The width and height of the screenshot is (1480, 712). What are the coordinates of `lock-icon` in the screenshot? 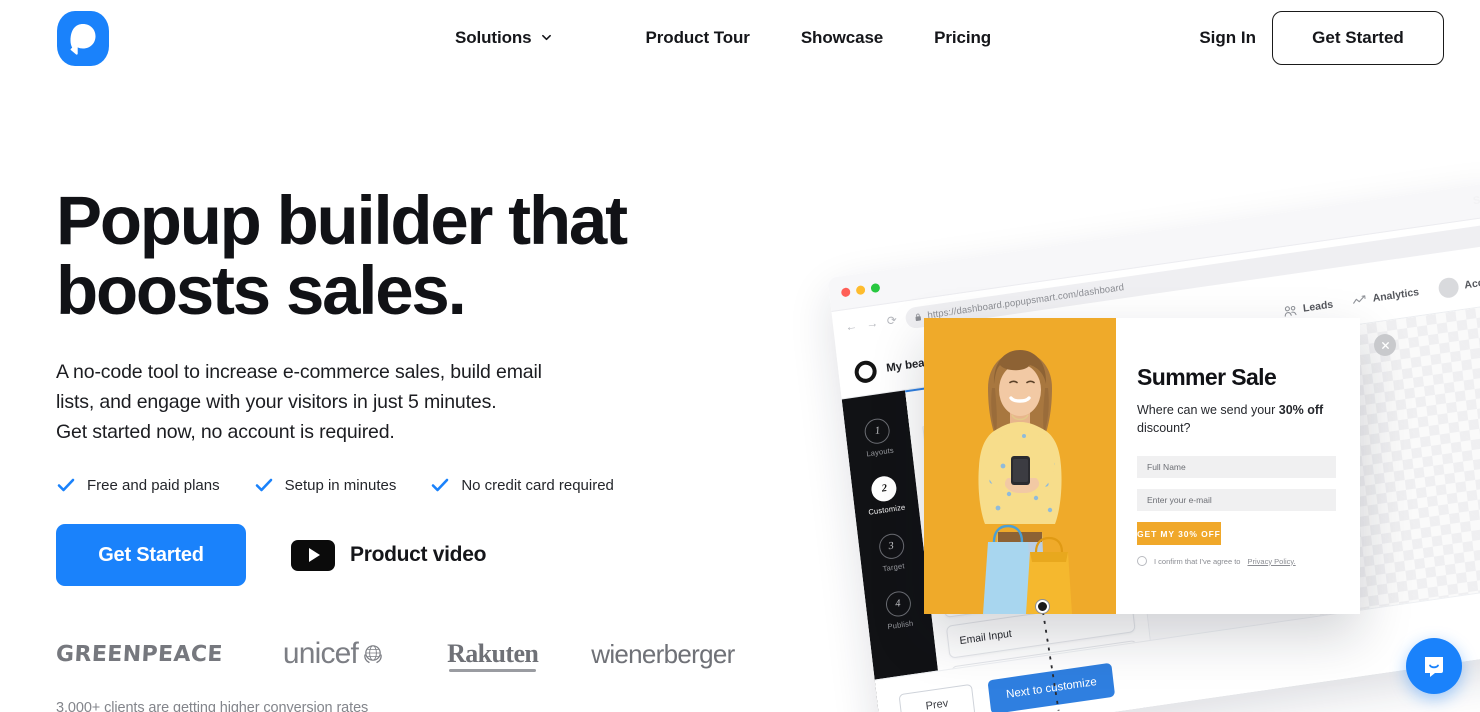 It's located at (918, 317).